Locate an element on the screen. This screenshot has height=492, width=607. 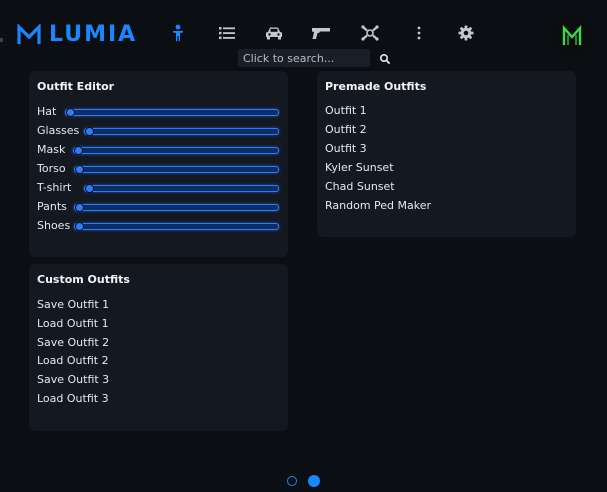
slider-row-tshirt: T-shirt is located at coordinates (158, 188).